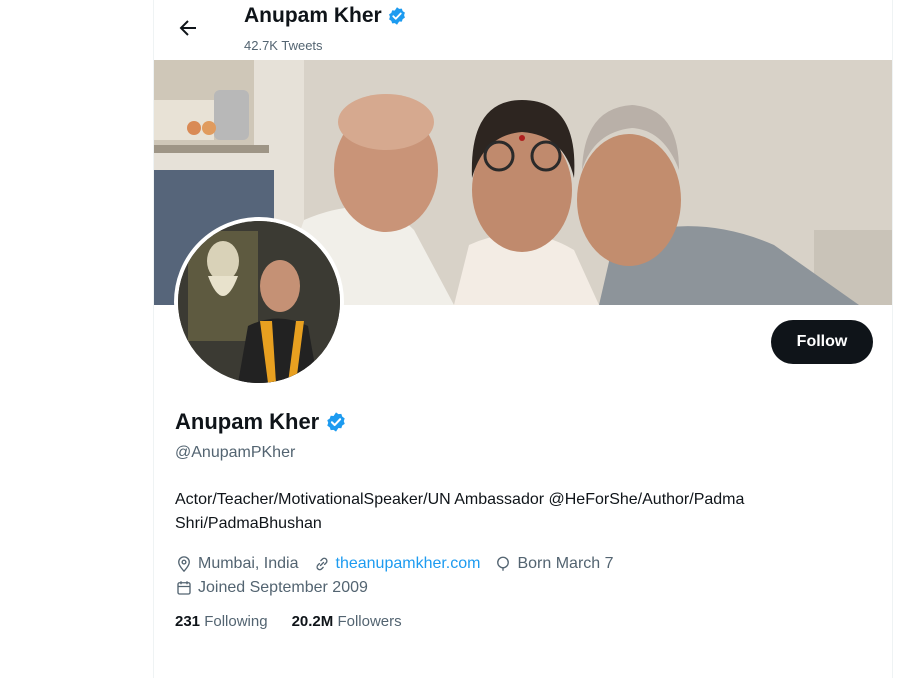 The width and height of the screenshot is (904, 678). Describe the element at coordinates (283, 45) in the screenshot. I see `tweets-count: 42.7K Tweets` at that location.